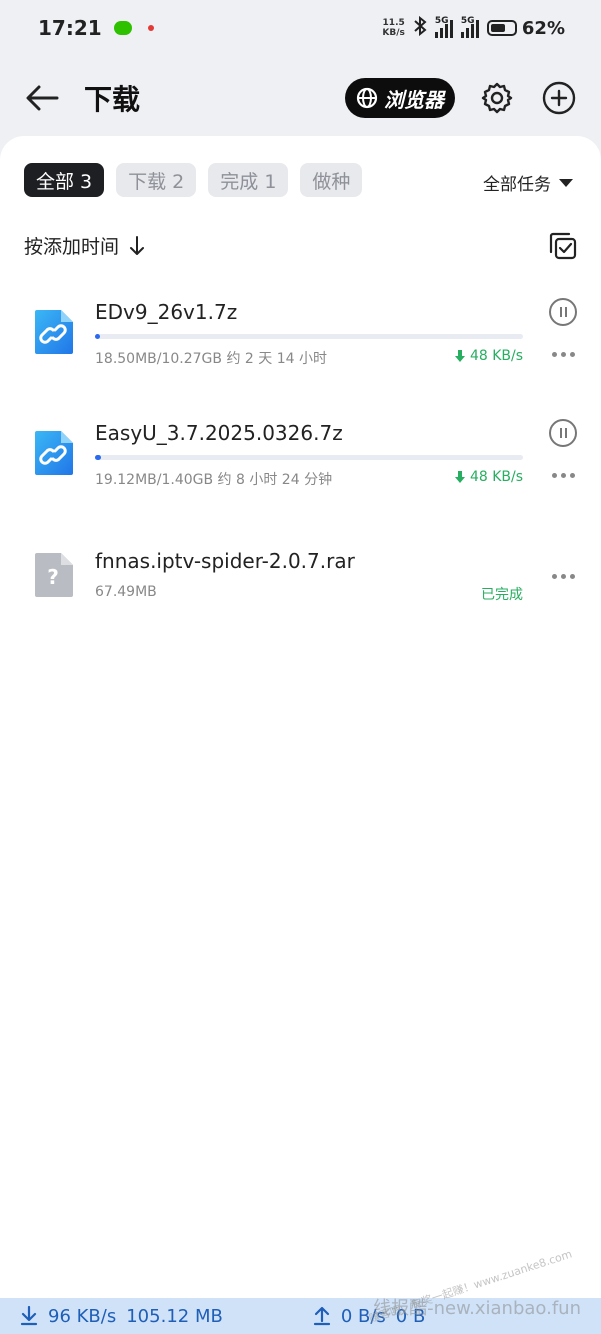 Image resolution: width=601 pixels, height=1334 pixels. Describe the element at coordinates (82, 1316) in the screenshot. I see `total-download-speed: 96 KB/s` at that location.